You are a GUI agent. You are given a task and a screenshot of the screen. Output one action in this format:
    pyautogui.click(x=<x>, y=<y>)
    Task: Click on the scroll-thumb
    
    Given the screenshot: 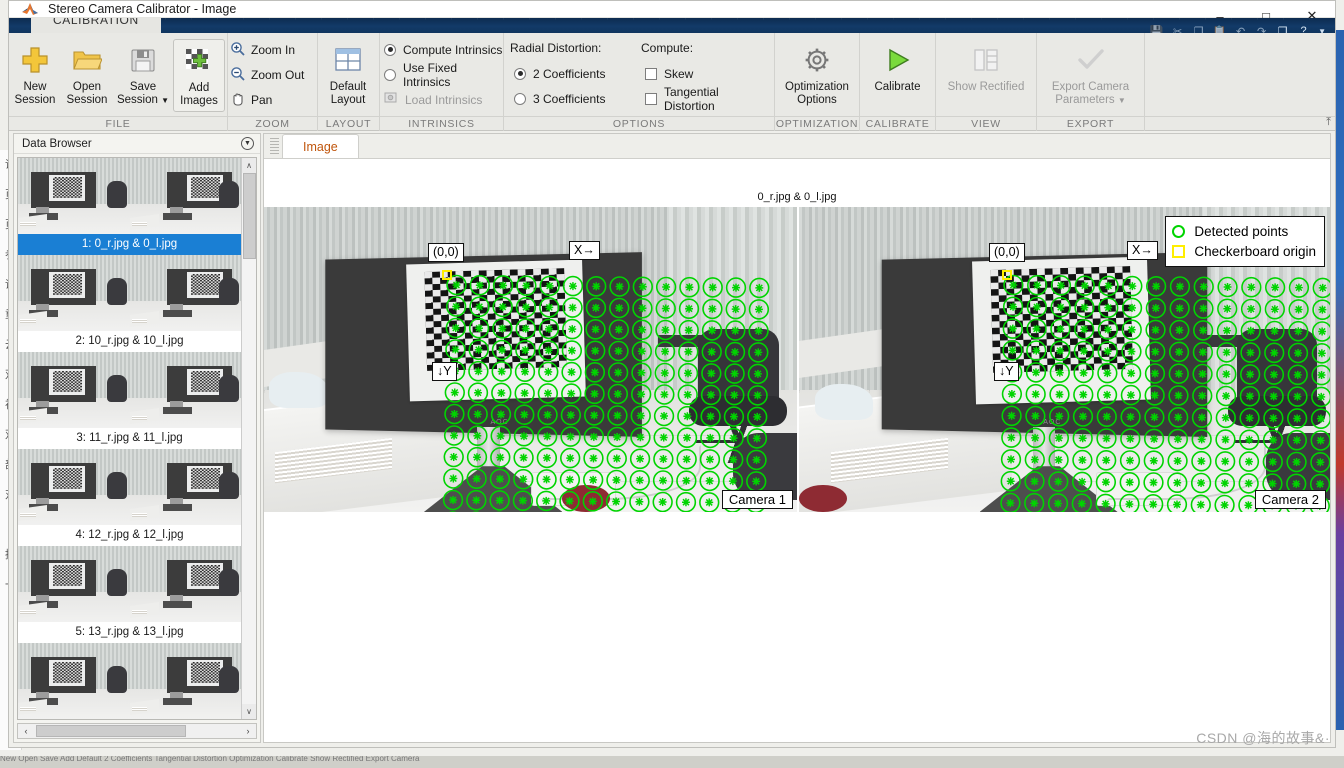 What is the action you would take?
    pyautogui.click(x=249, y=216)
    